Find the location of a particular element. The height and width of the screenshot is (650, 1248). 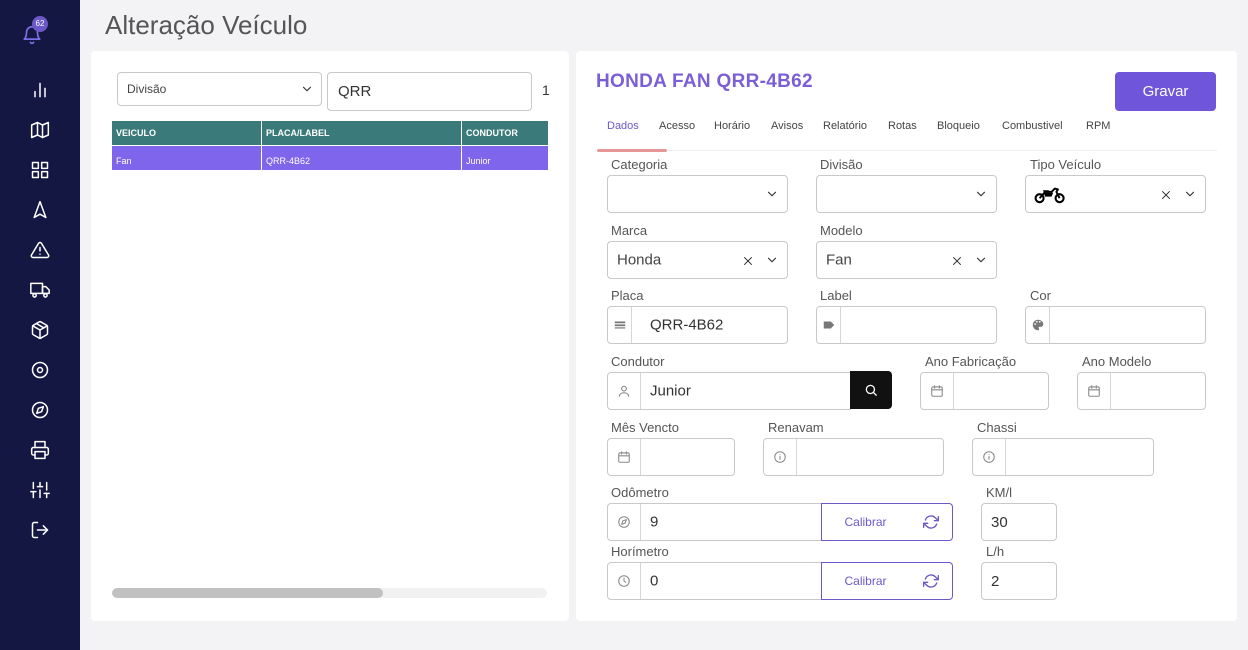

notifications-button: 62 is located at coordinates (36, 32).